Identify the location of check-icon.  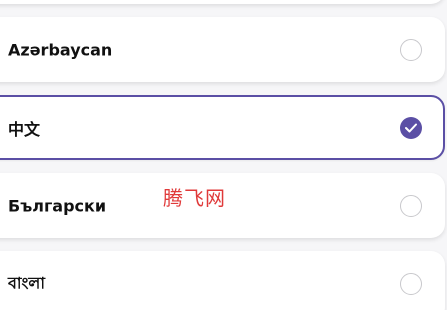
(411, 127).